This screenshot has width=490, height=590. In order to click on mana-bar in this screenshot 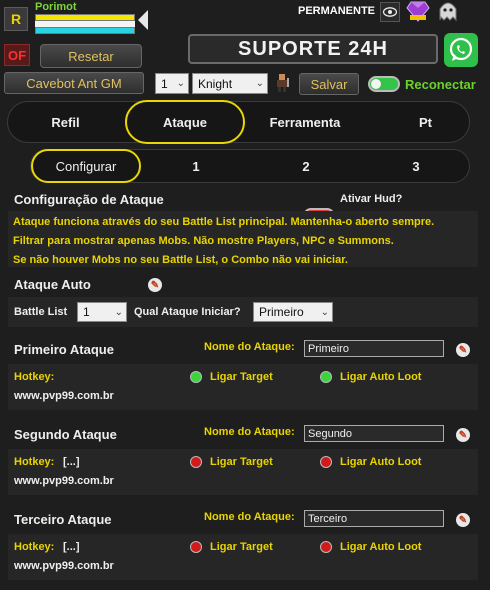, I will do `click(85, 30)`.